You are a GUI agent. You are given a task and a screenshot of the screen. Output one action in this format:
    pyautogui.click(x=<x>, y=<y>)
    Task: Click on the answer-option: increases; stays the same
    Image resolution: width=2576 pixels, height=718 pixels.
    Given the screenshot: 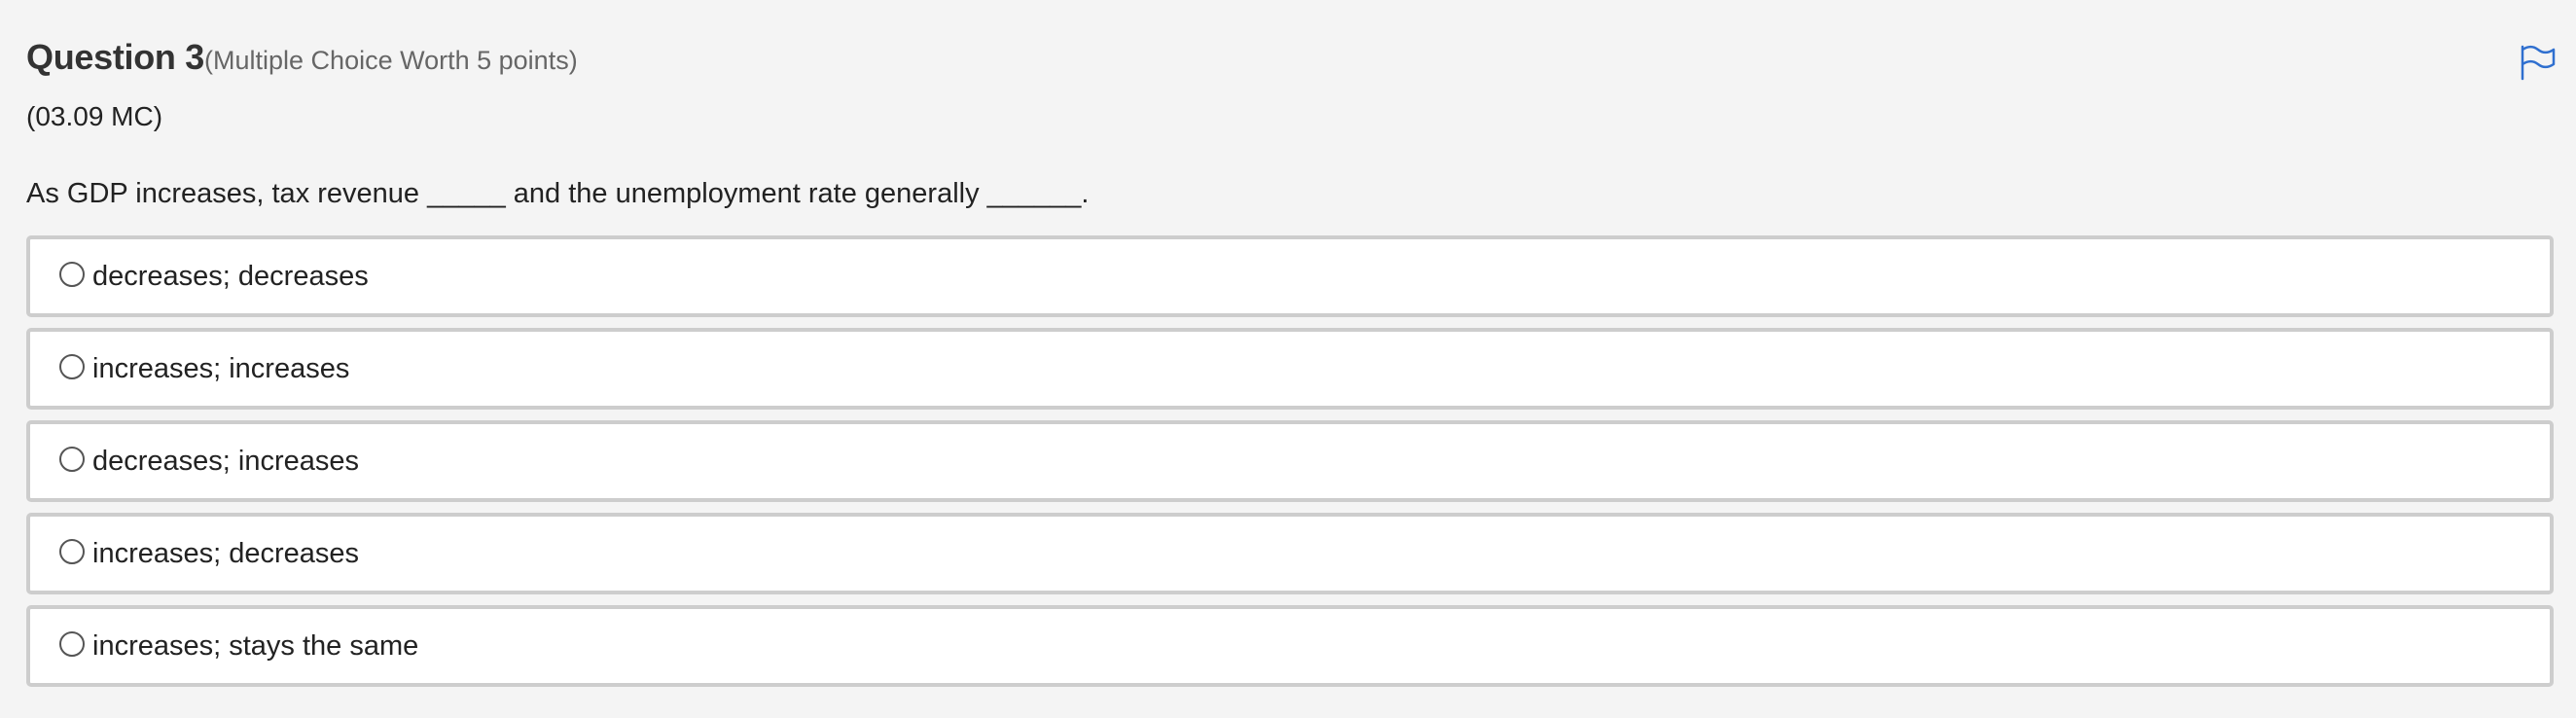 What is the action you would take?
    pyautogui.click(x=1290, y=646)
    